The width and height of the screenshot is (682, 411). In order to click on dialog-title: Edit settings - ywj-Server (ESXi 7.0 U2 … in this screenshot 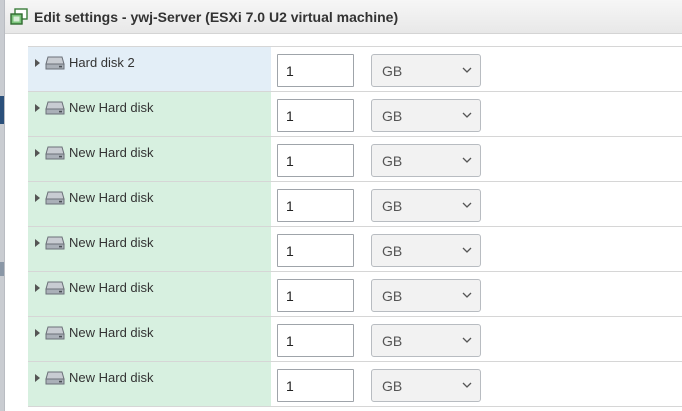, I will do `click(216, 16)`.